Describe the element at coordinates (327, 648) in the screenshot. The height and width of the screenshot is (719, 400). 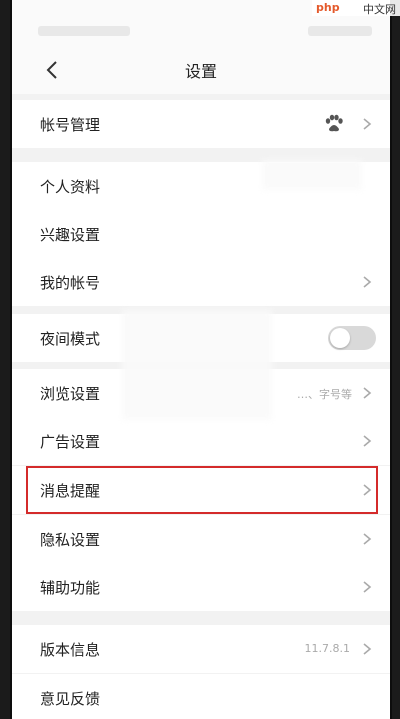
I see `settings-item-value: 11.7.8.1` at that location.